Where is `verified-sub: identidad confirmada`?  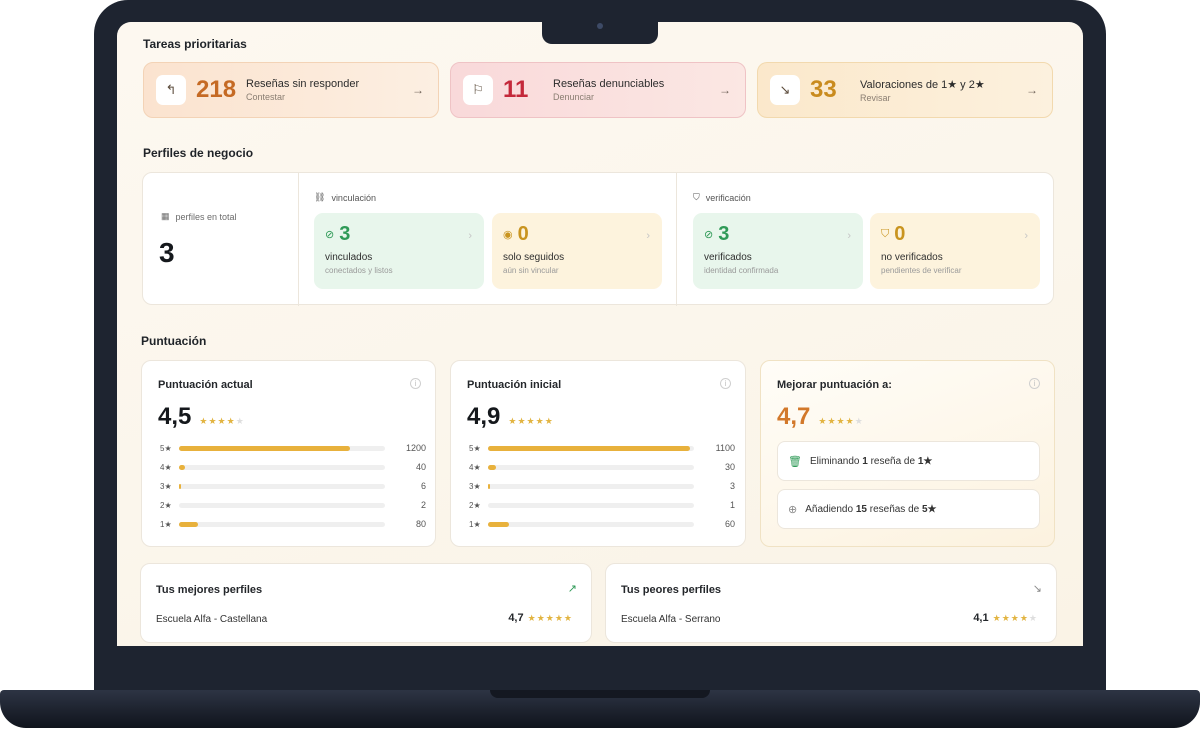 verified-sub: identidad confirmada is located at coordinates (741, 270).